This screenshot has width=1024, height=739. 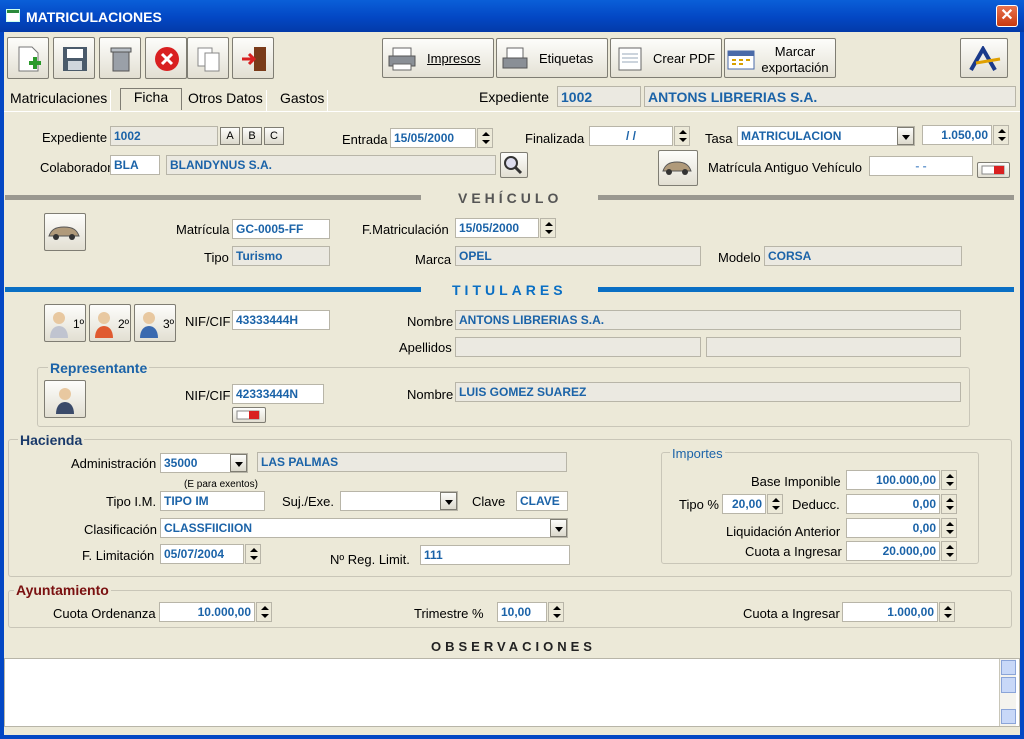 I want to click on matricula-field: GC-0005-FF, so click(x=281, y=229).